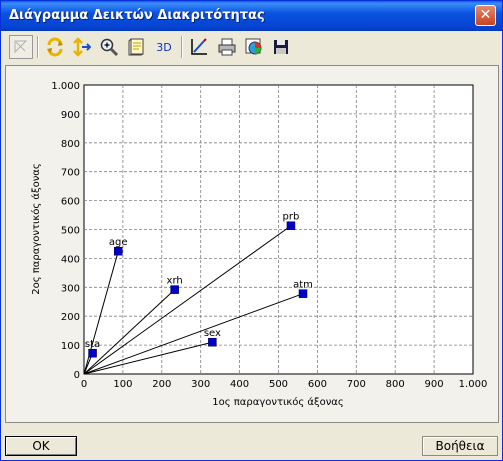 This screenshot has height=461, width=503. I want to click on y-tick-label: 800, so click(70, 144).